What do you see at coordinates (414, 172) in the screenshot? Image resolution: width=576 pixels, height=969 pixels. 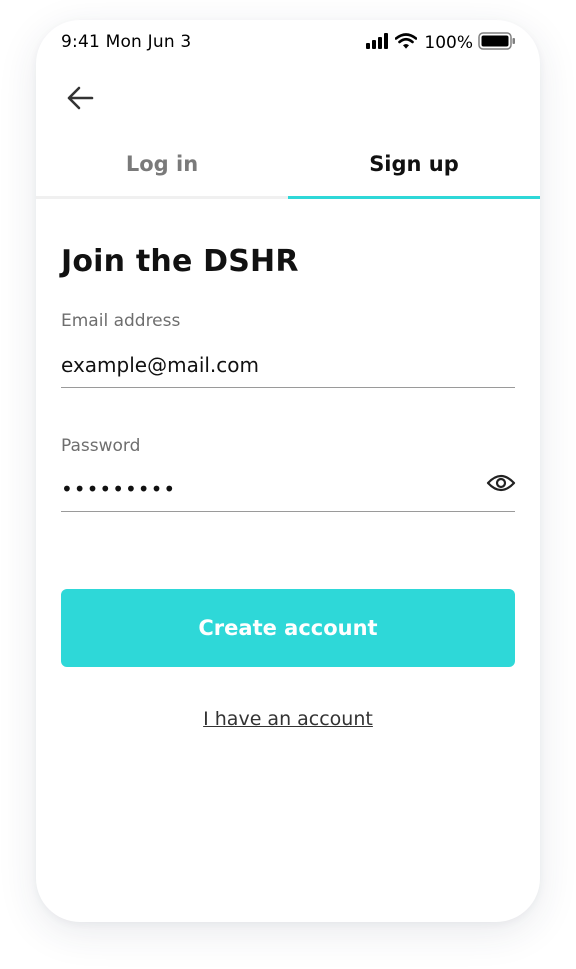 I see `tab-sign-up: Sign up` at bounding box center [414, 172].